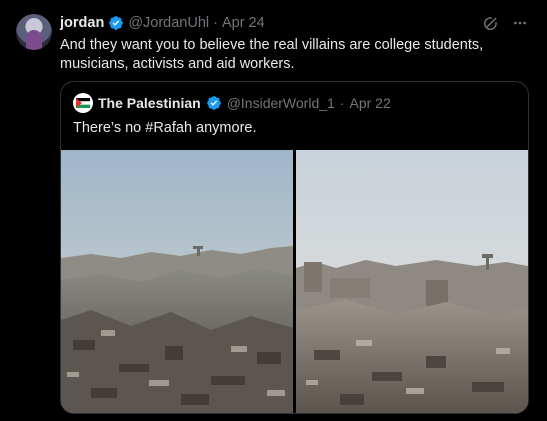 The height and width of the screenshot is (421, 547). Describe the element at coordinates (165, 128) in the screenshot. I see `quote-text: There’s no #Rafah anymore.` at that location.